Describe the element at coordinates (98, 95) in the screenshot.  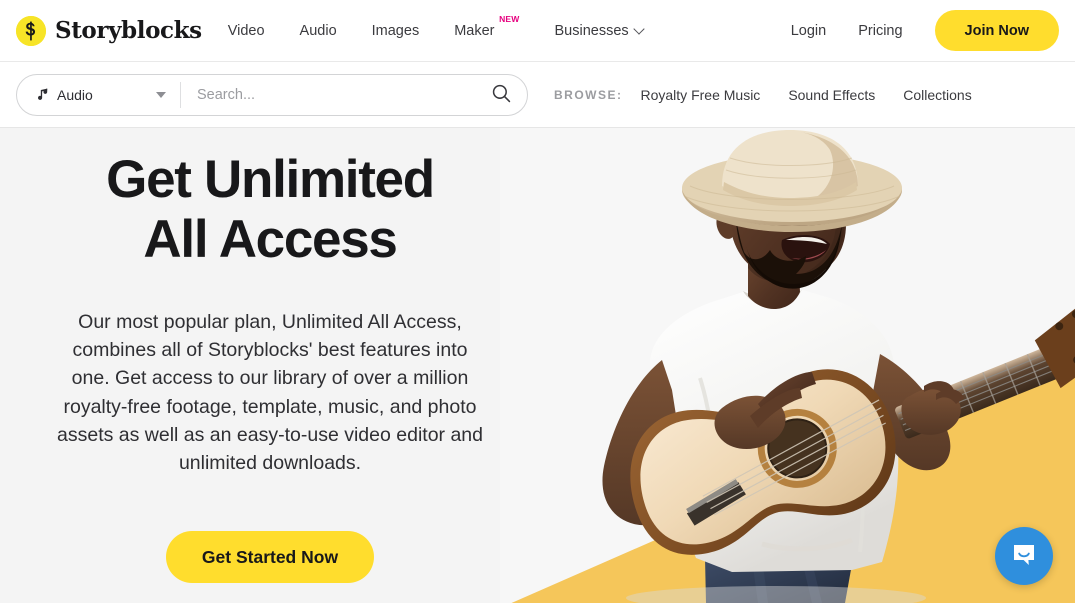
I see `search-category-dropdown: Audio` at that location.